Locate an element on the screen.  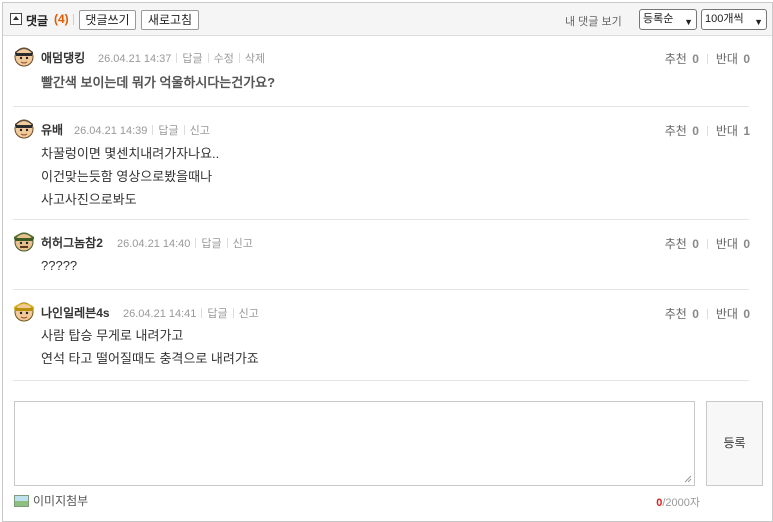
comment-line: 빨간색 보이는데 뭐가 억울하시다는건가요? is located at coordinates (158, 82).